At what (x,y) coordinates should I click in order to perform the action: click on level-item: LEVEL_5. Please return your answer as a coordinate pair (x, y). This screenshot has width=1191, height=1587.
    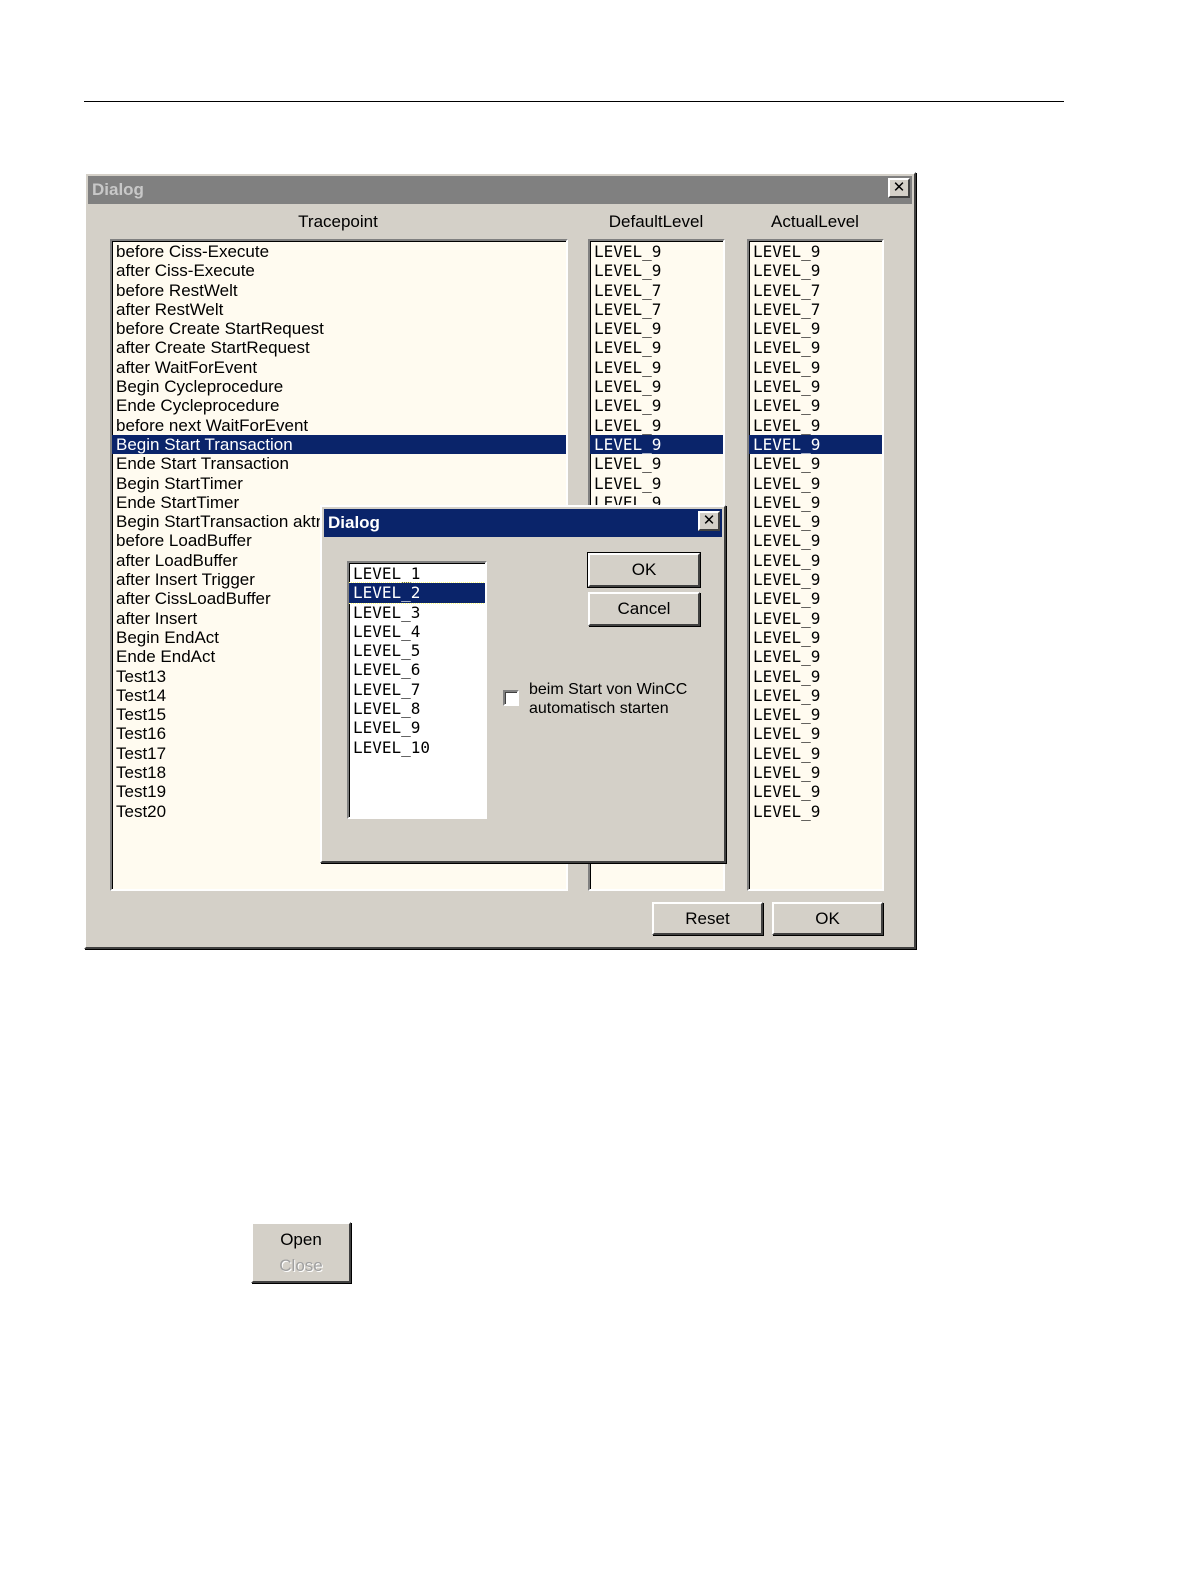
    Looking at the image, I should click on (417, 650).